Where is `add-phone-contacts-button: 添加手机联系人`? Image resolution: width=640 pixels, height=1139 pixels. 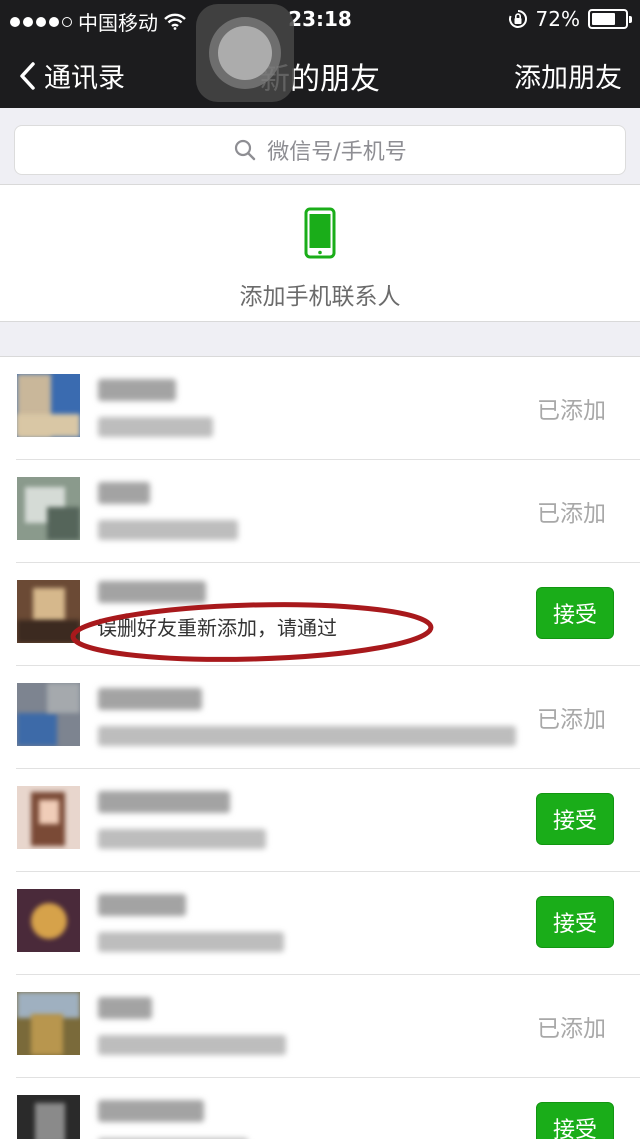
add-phone-contacts-button: 添加手机联系人 is located at coordinates (320, 253).